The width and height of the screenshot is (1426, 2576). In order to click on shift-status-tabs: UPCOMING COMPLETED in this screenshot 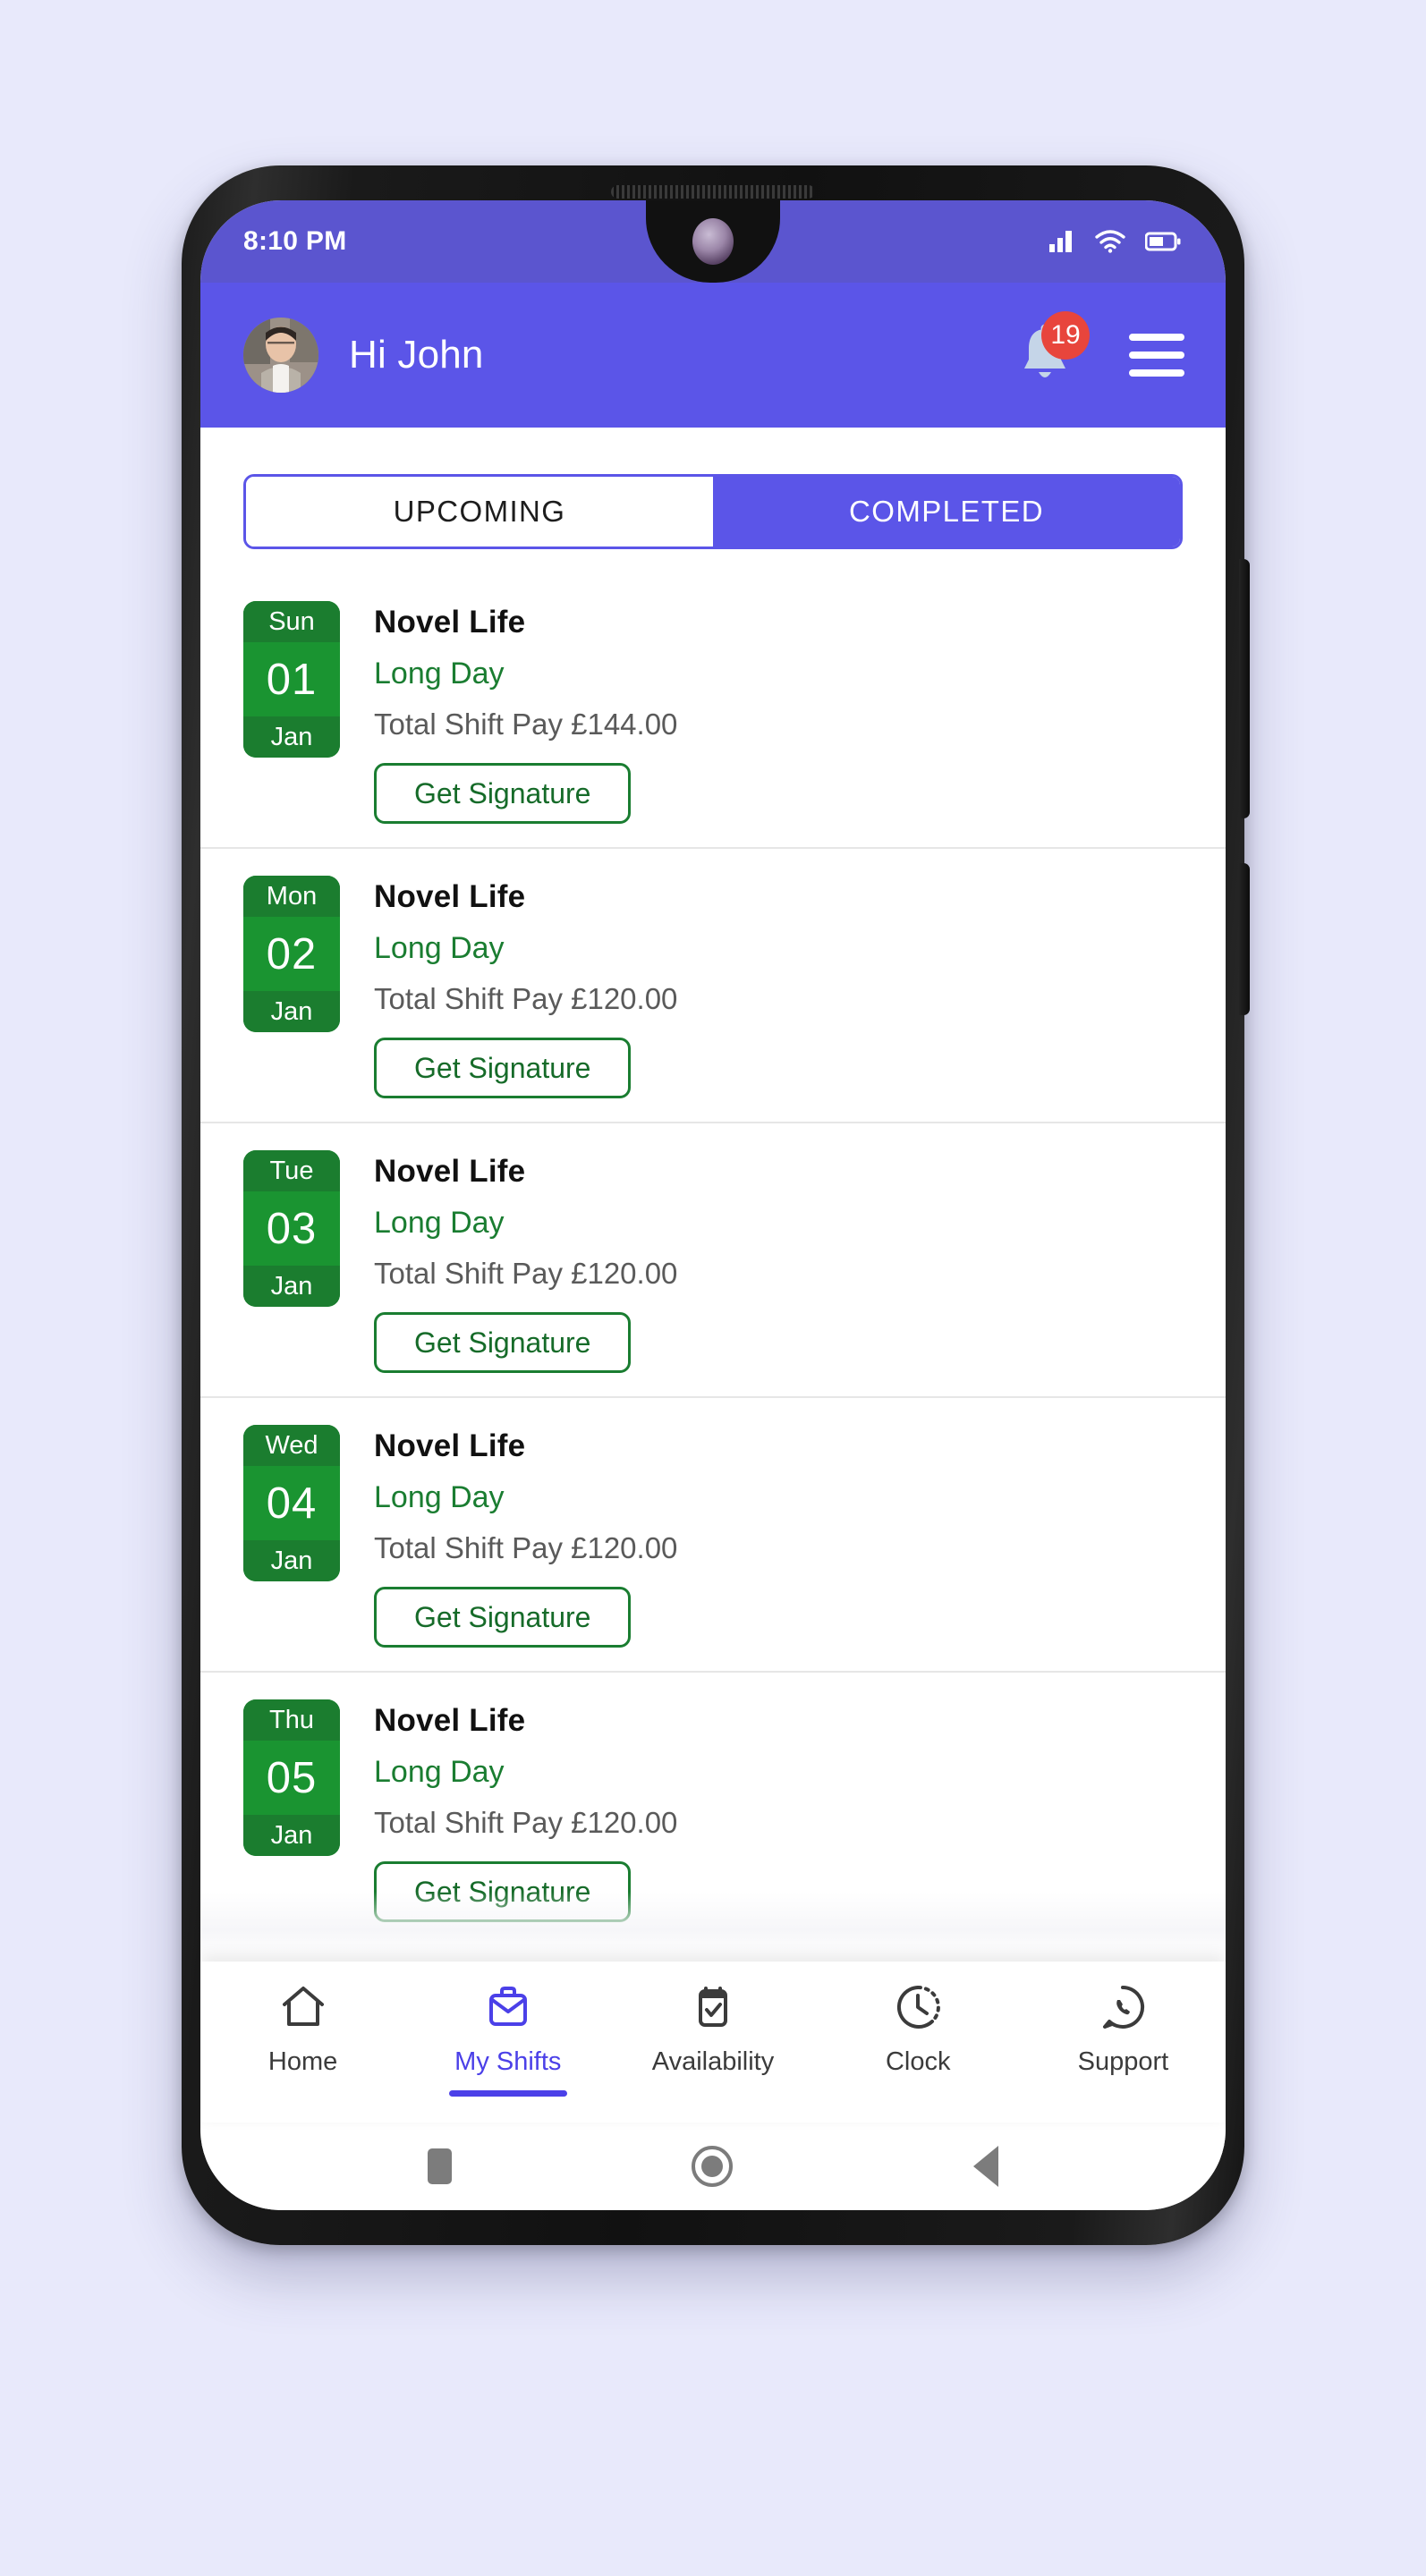, I will do `click(713, 511)`.